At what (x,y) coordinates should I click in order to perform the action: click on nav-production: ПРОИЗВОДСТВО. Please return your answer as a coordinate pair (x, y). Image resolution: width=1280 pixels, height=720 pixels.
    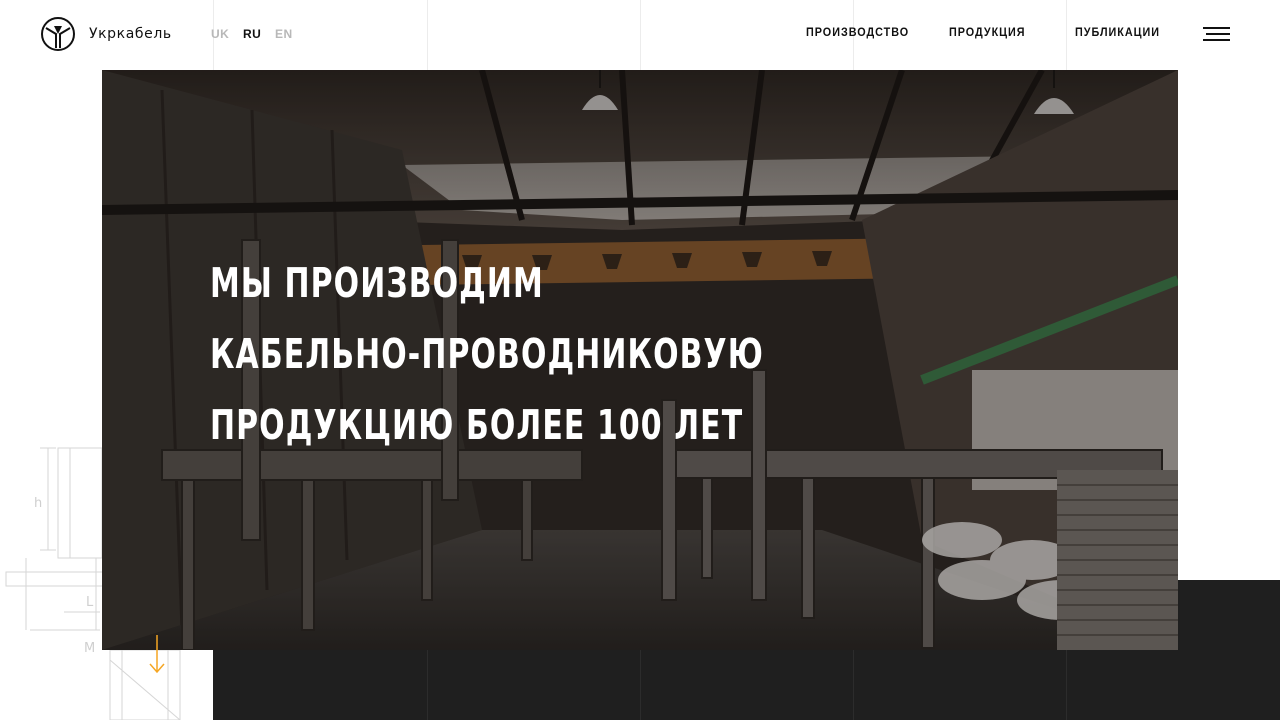
    Looking at the image, I should click on (857, 32).